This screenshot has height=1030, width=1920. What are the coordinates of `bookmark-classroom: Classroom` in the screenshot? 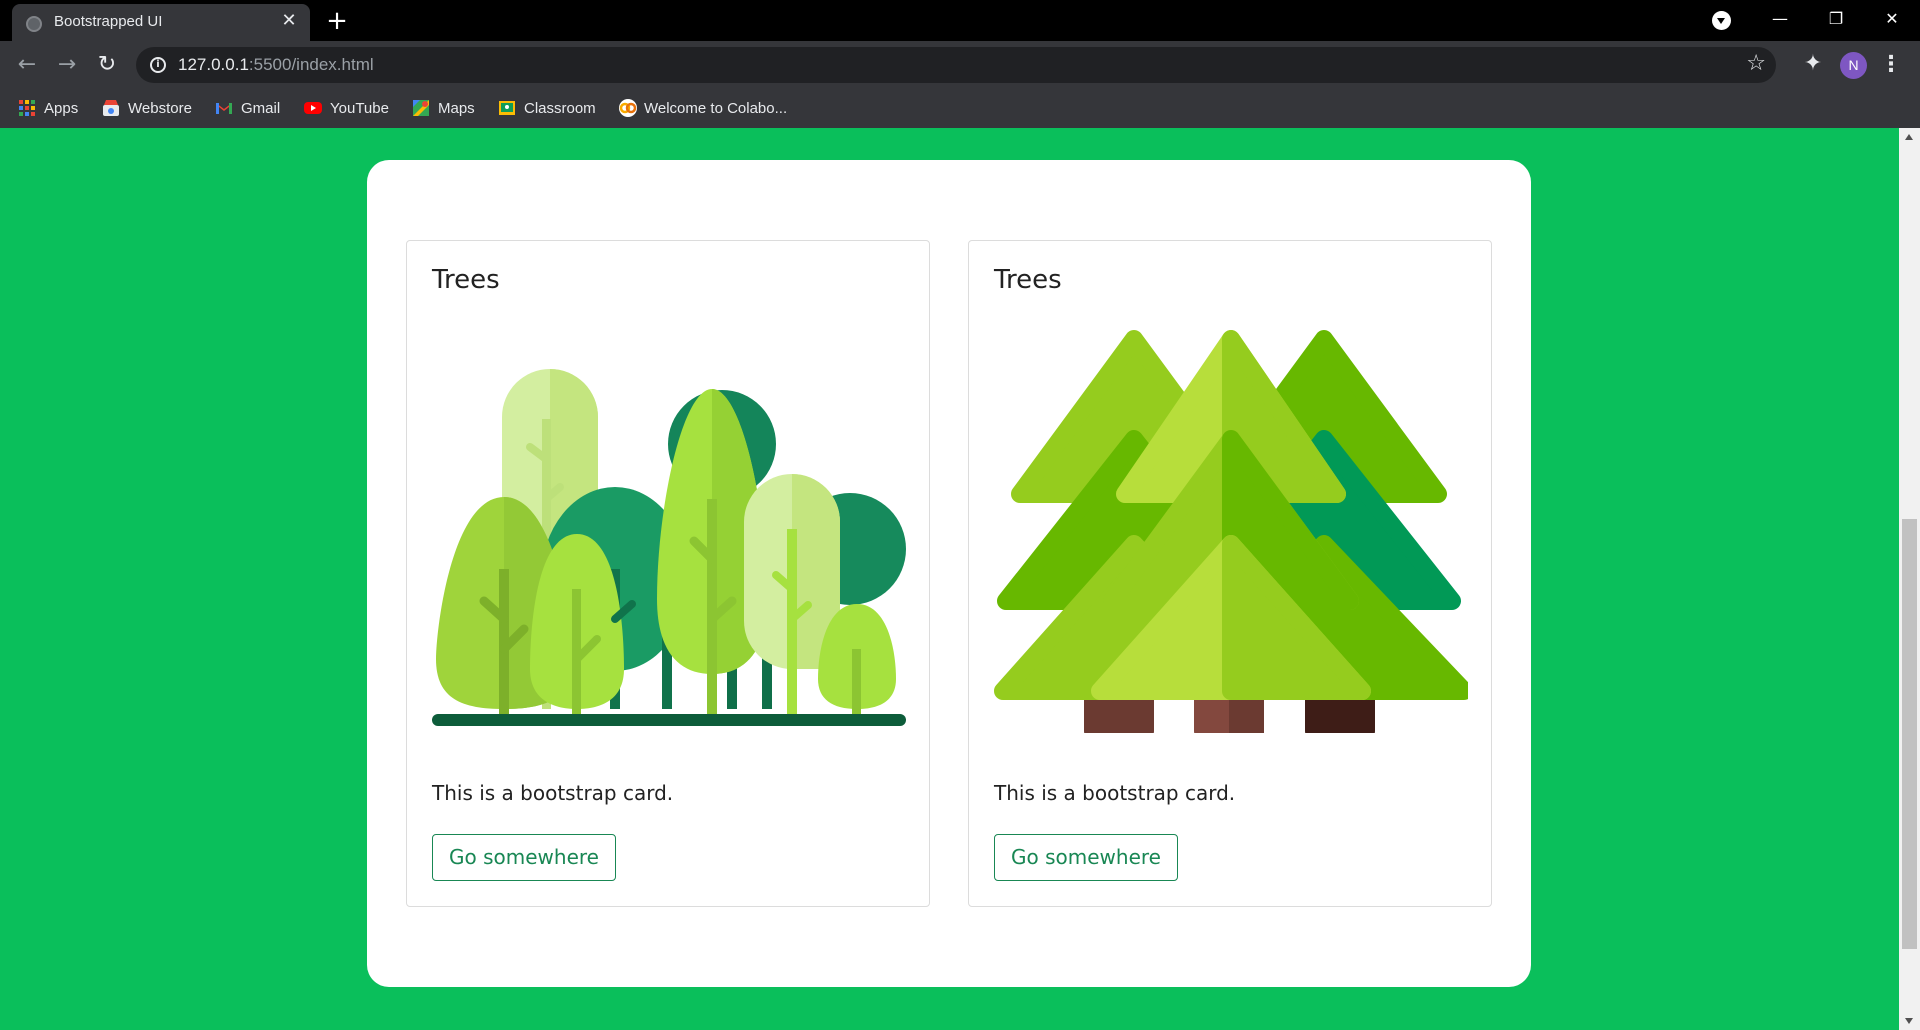 It's located at (547, 108).